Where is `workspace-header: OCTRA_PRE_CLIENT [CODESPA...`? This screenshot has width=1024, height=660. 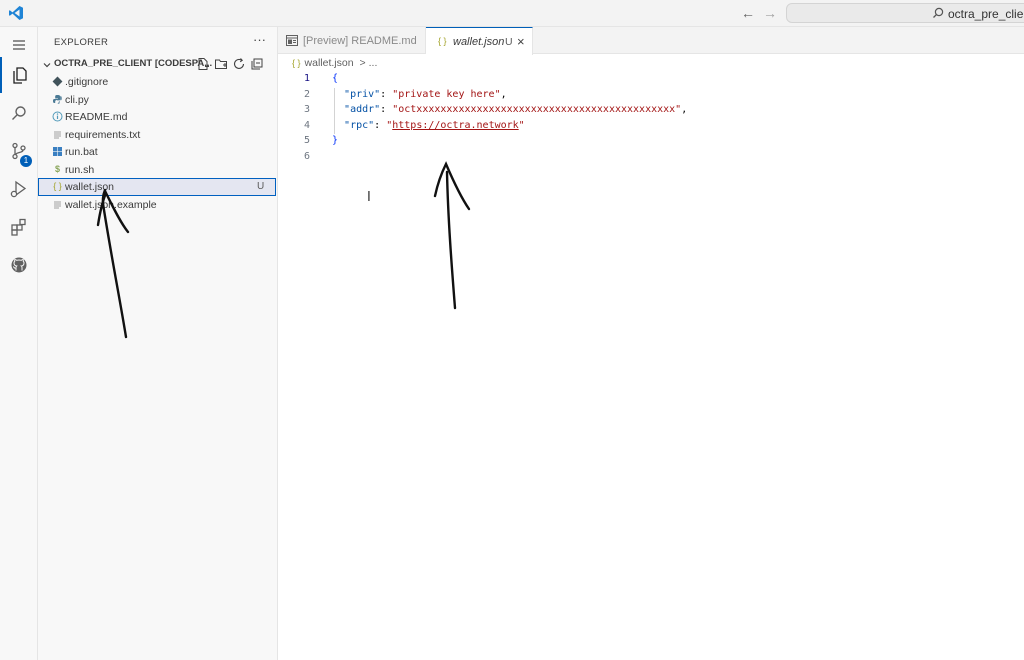 workspace-header: OCTRA_PRE_CLIENT [CODESPA... is located at coordinates (158, 65).